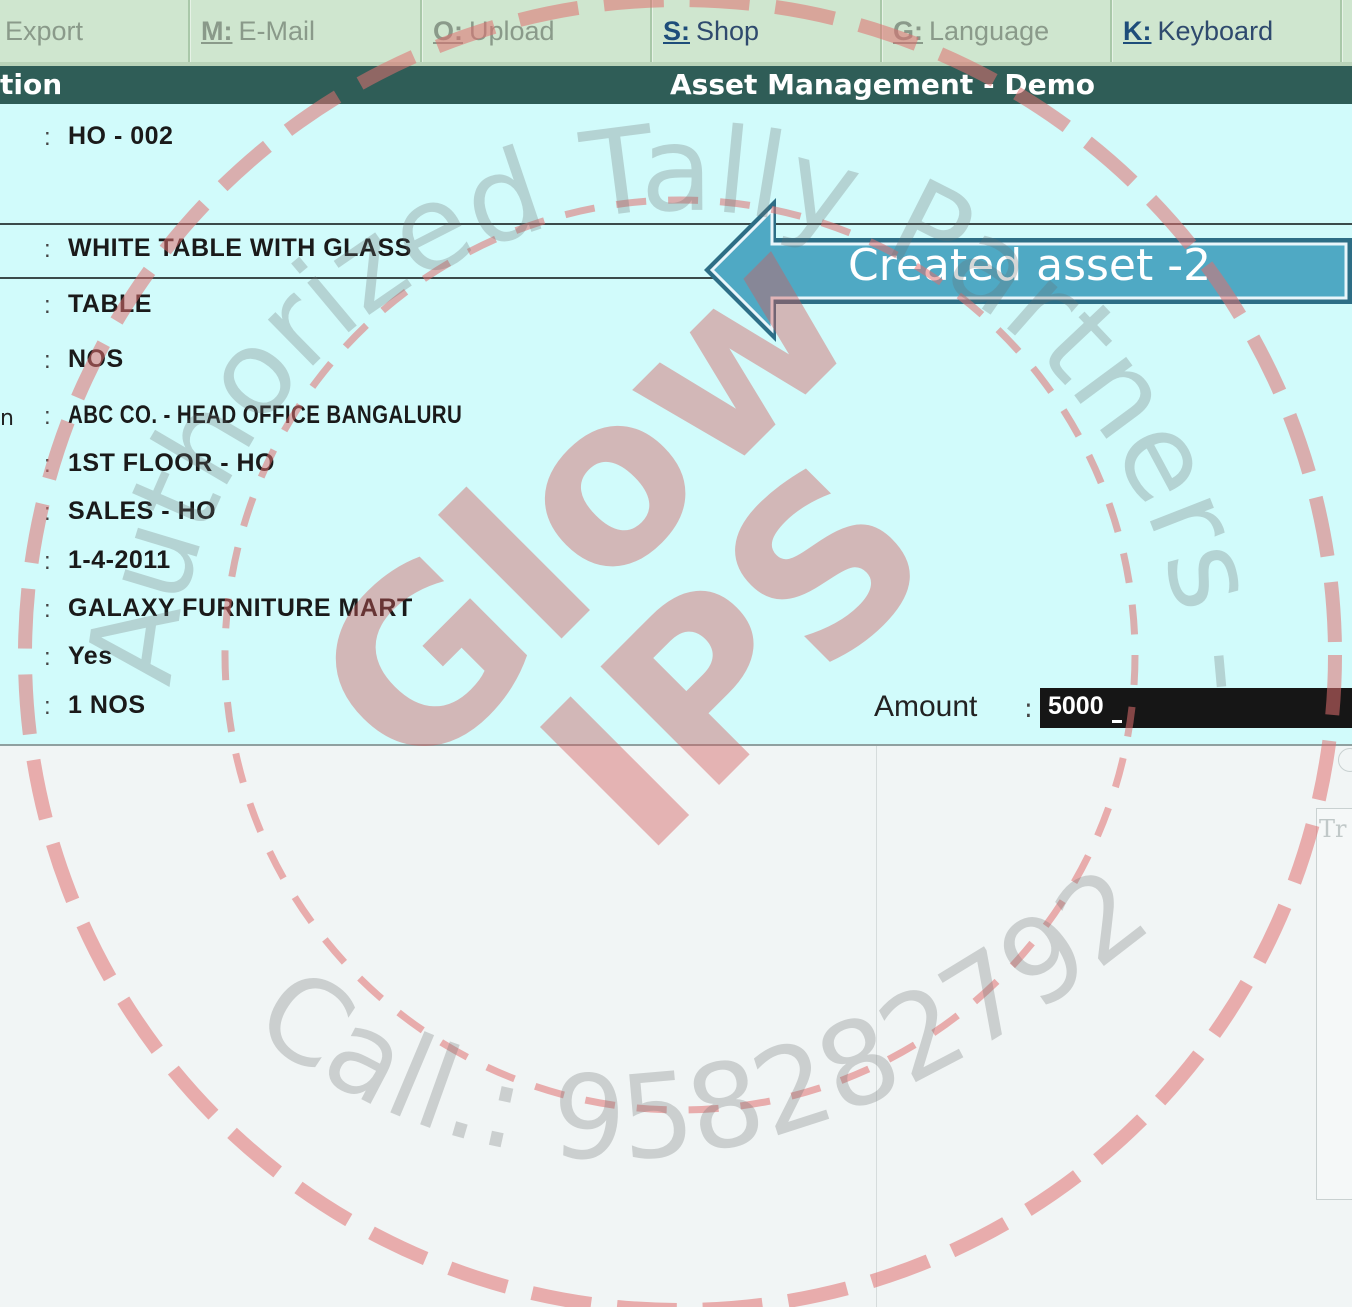 The height and width of the screenshot is (1307, 1352). Describe the element at coordinates (1076, 706) in the screenshot. I see `amount-value: 5000` at that location.